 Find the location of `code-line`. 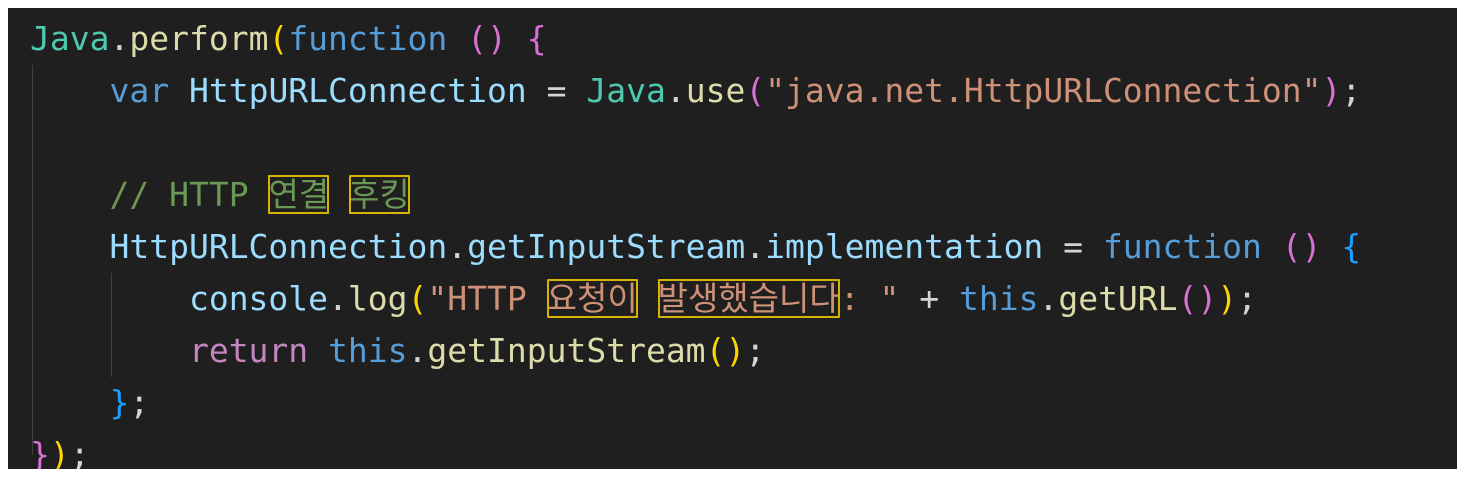

code-line is located at coordinates (695, 143).